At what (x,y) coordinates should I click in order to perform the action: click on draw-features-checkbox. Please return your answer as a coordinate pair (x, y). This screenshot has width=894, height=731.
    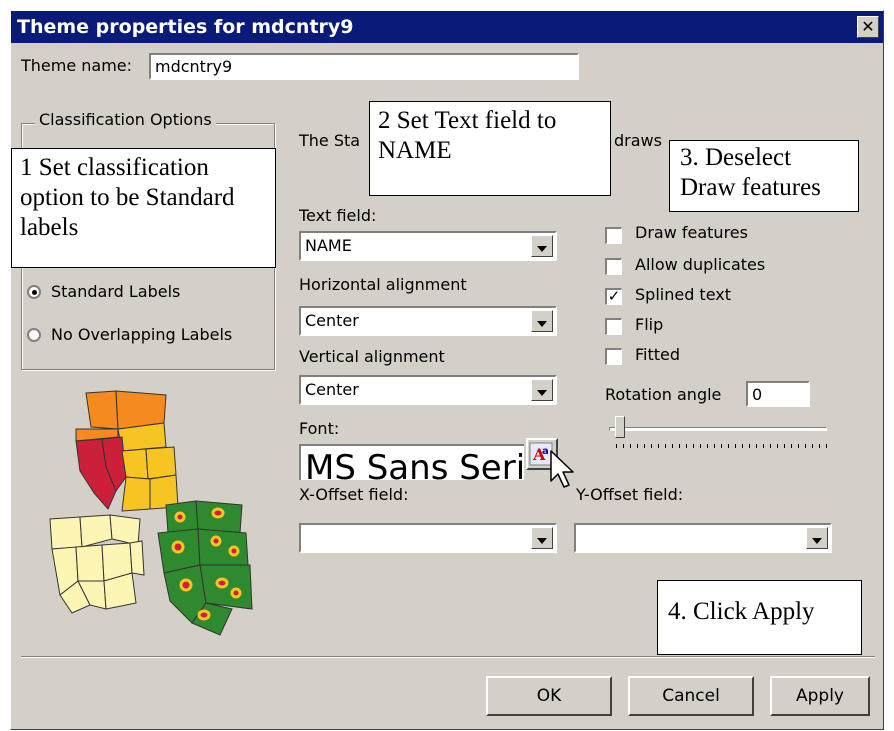
    Looking at the image, I should click on (613, 235).